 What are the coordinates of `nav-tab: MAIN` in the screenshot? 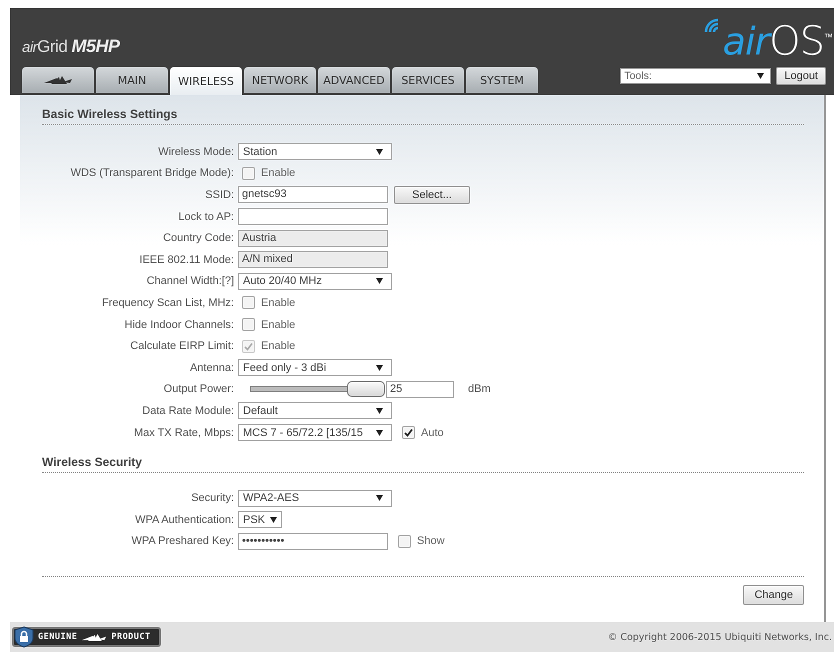 It's located at (132, 80).